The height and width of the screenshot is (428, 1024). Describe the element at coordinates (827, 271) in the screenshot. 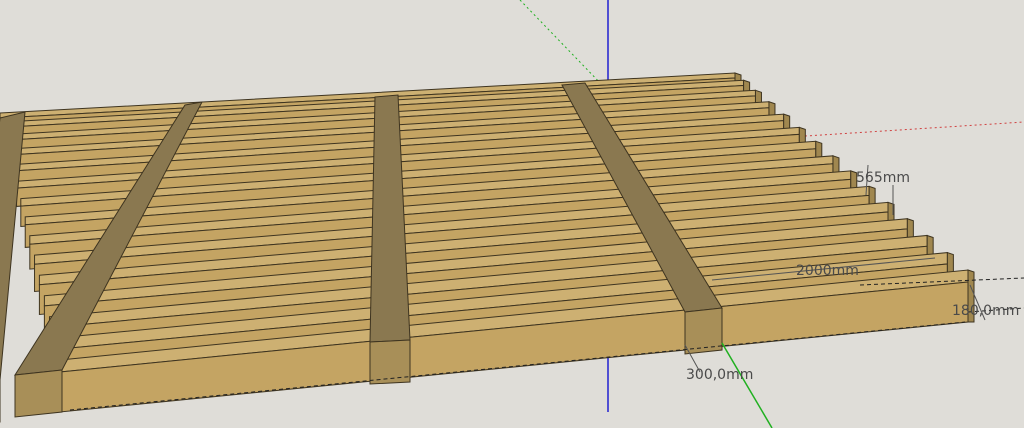

I see `dimension-length-label: 2000mm` at that location.